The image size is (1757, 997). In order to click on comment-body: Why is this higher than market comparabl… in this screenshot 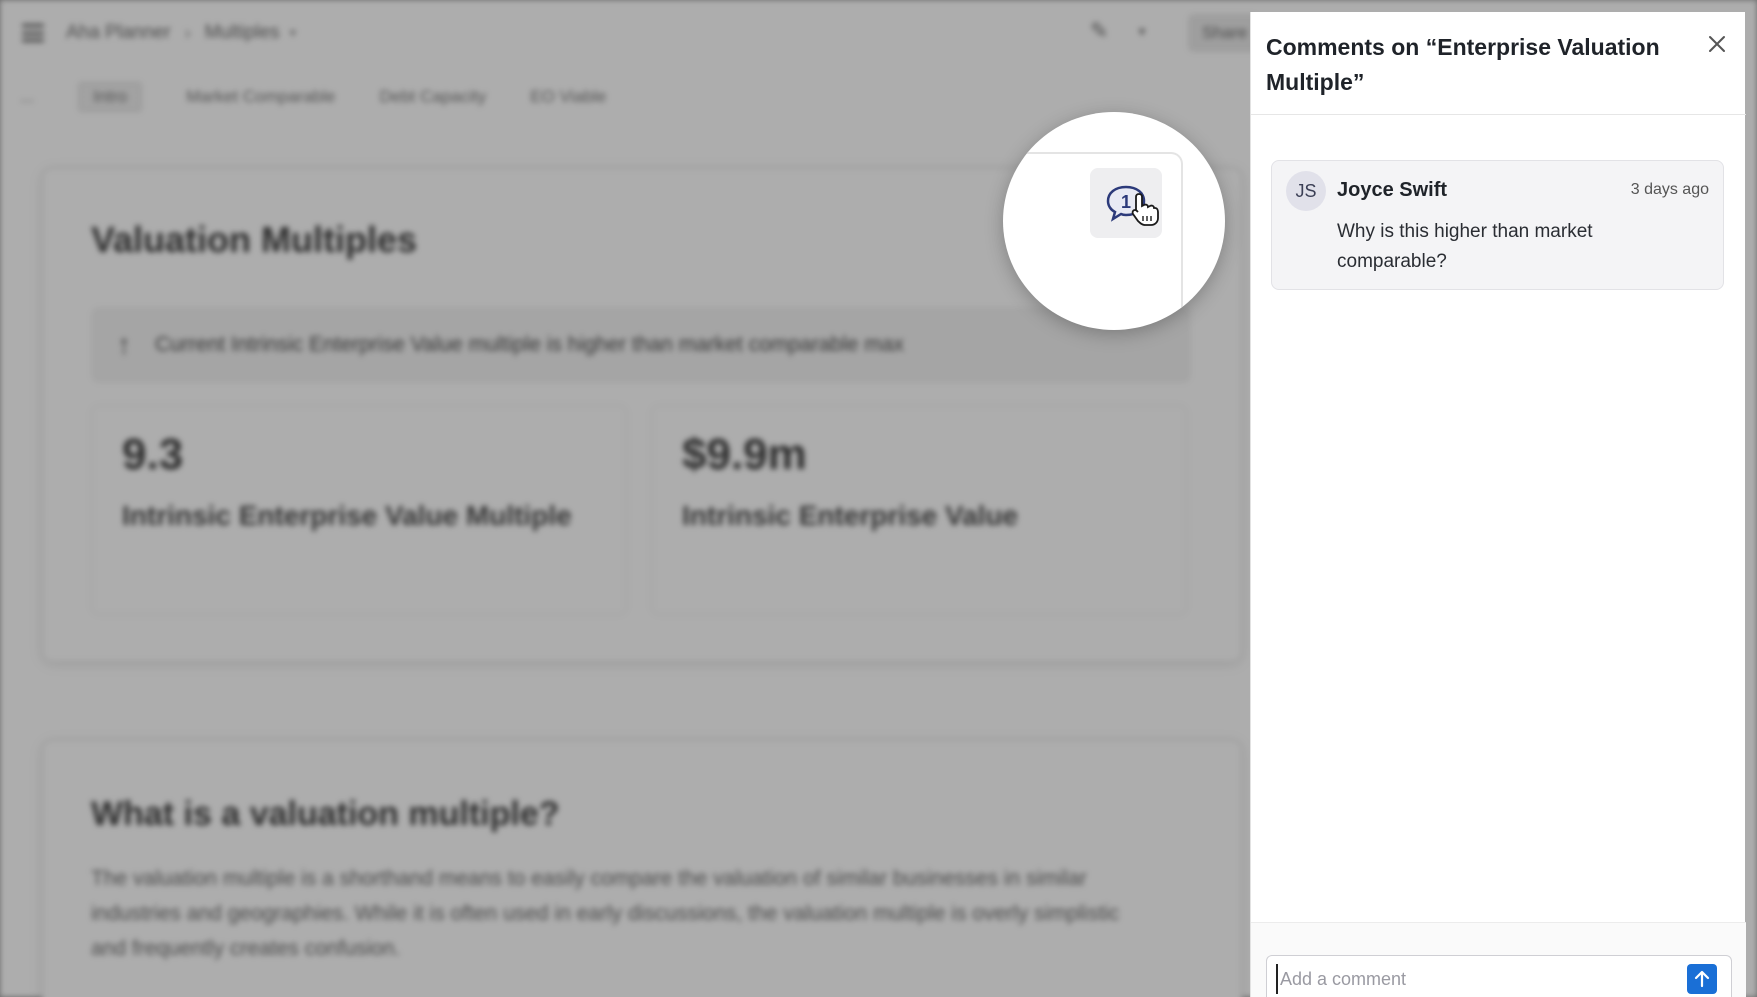, I will do `click(1465, 246)`.